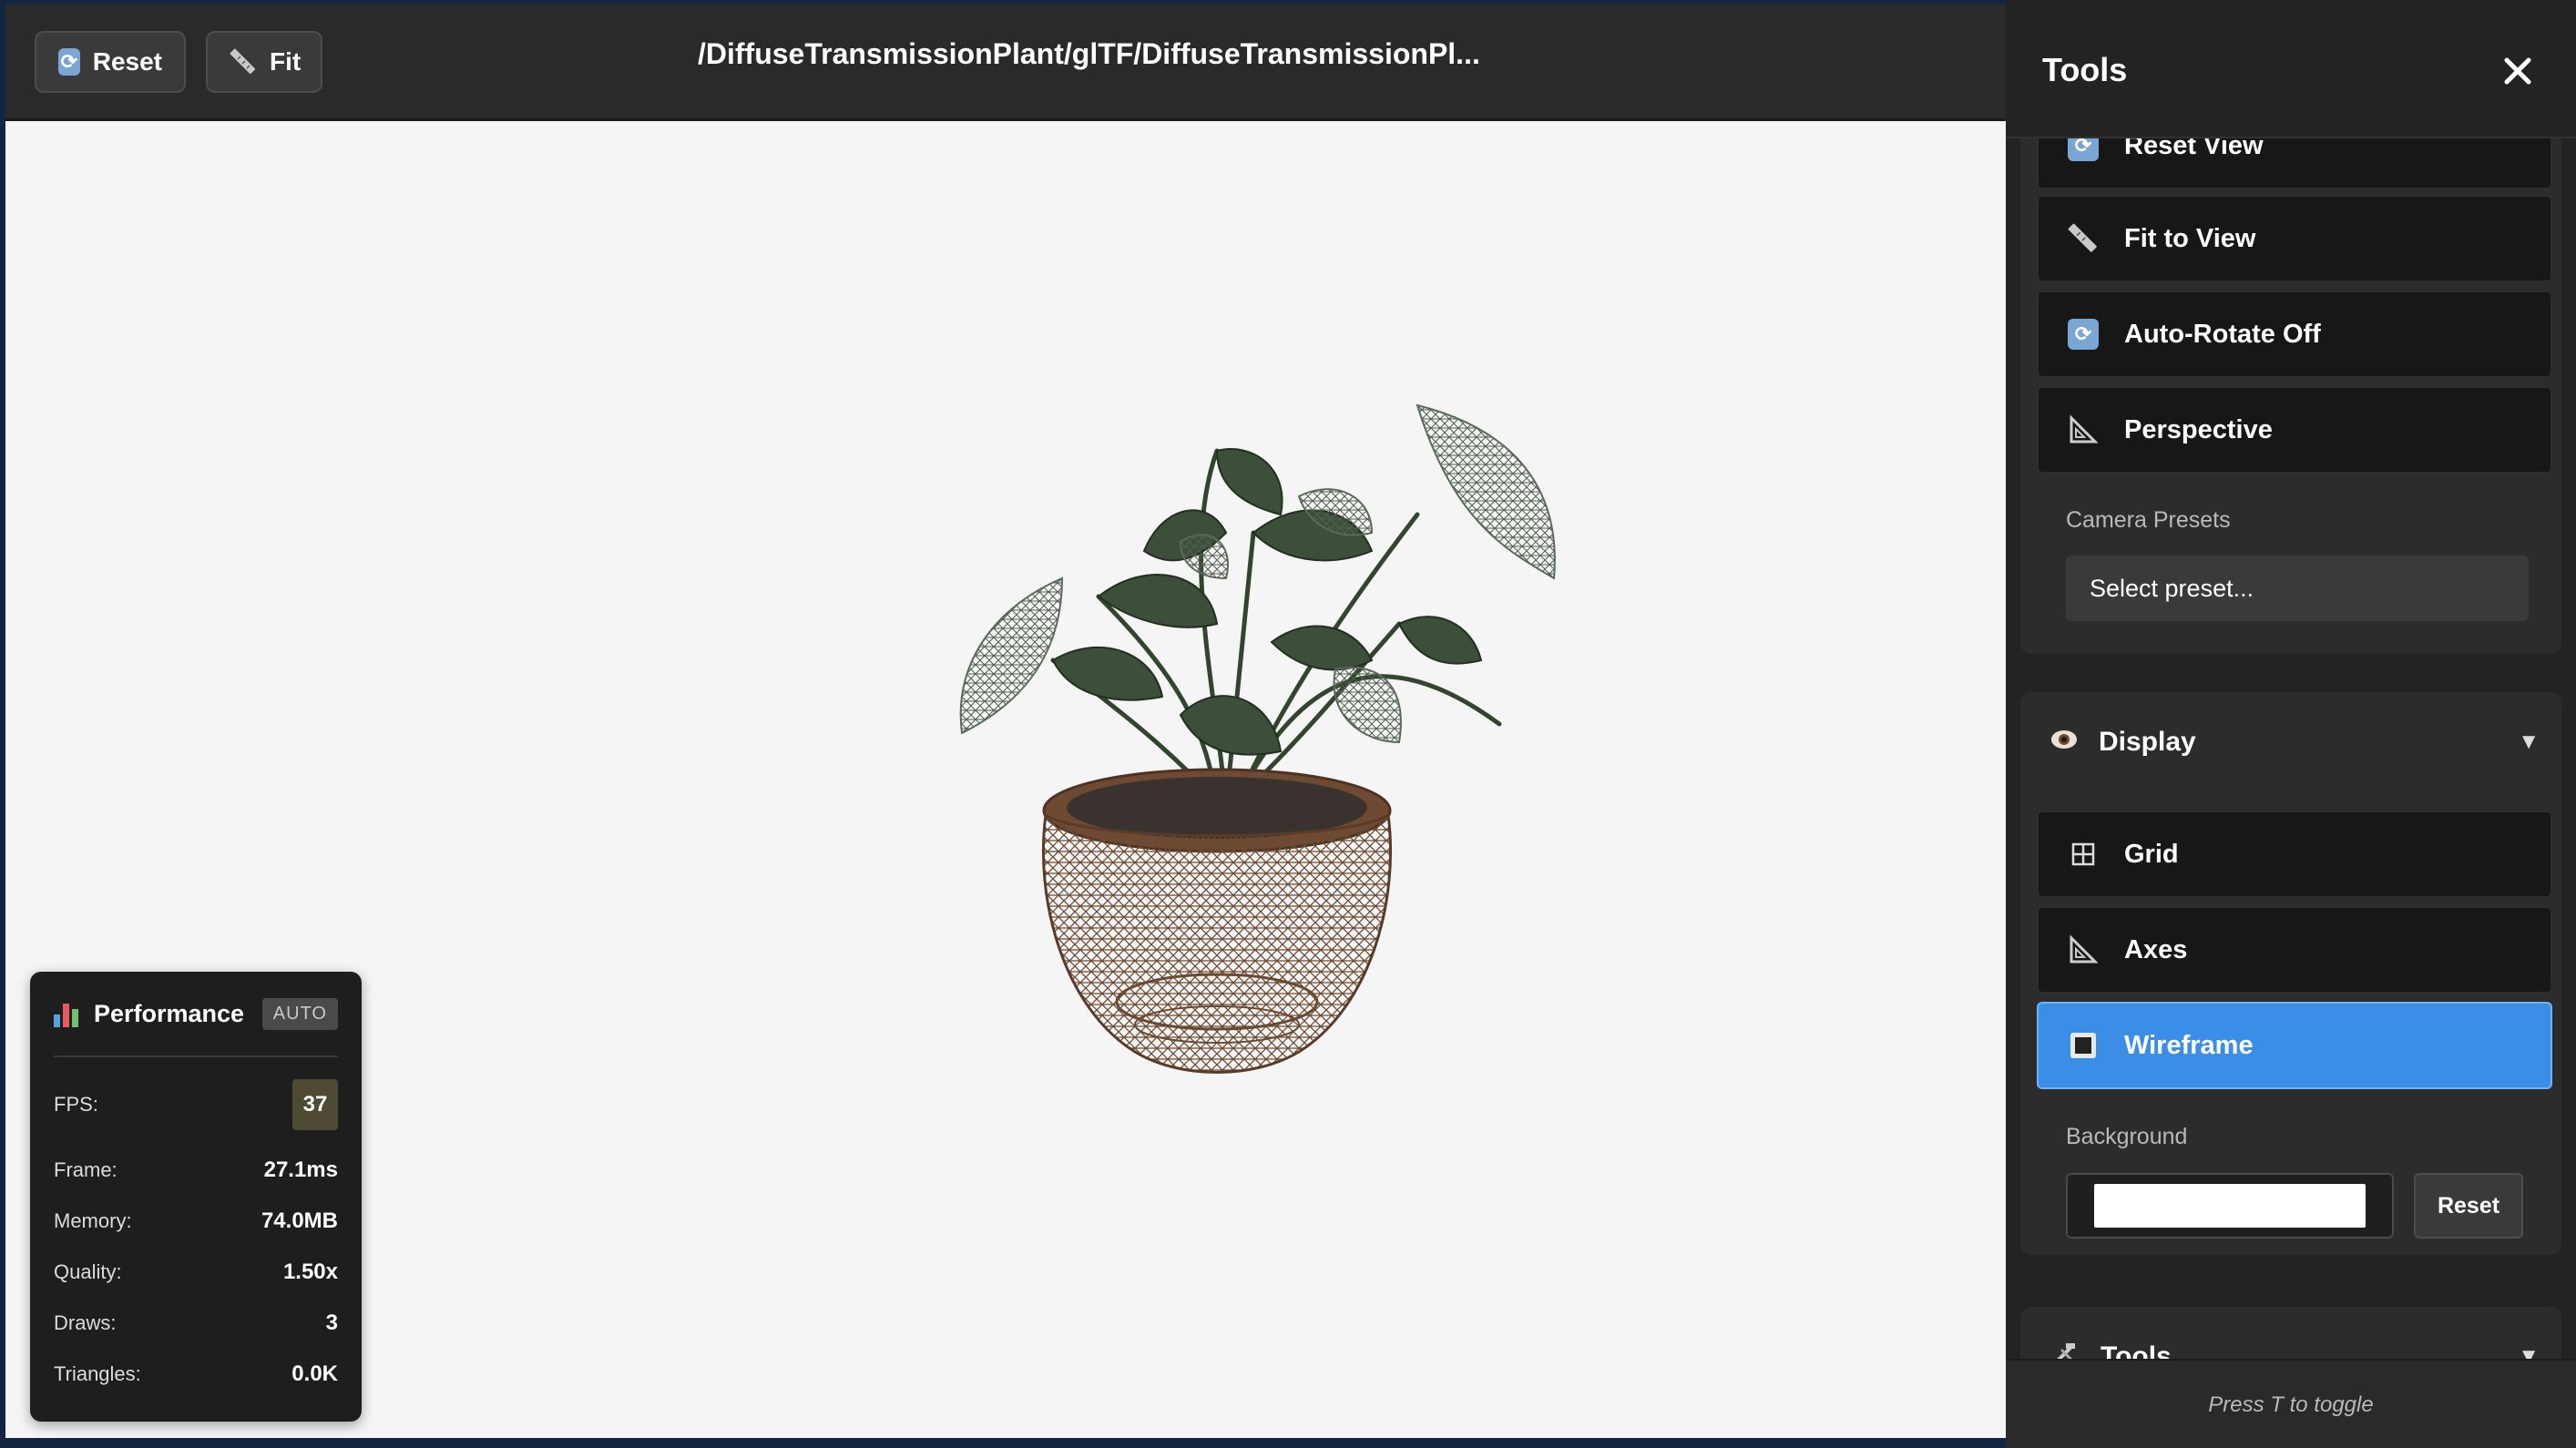  I want to click on auto-rotate-label: Auto-Rotate Off, so click(2222, 334).